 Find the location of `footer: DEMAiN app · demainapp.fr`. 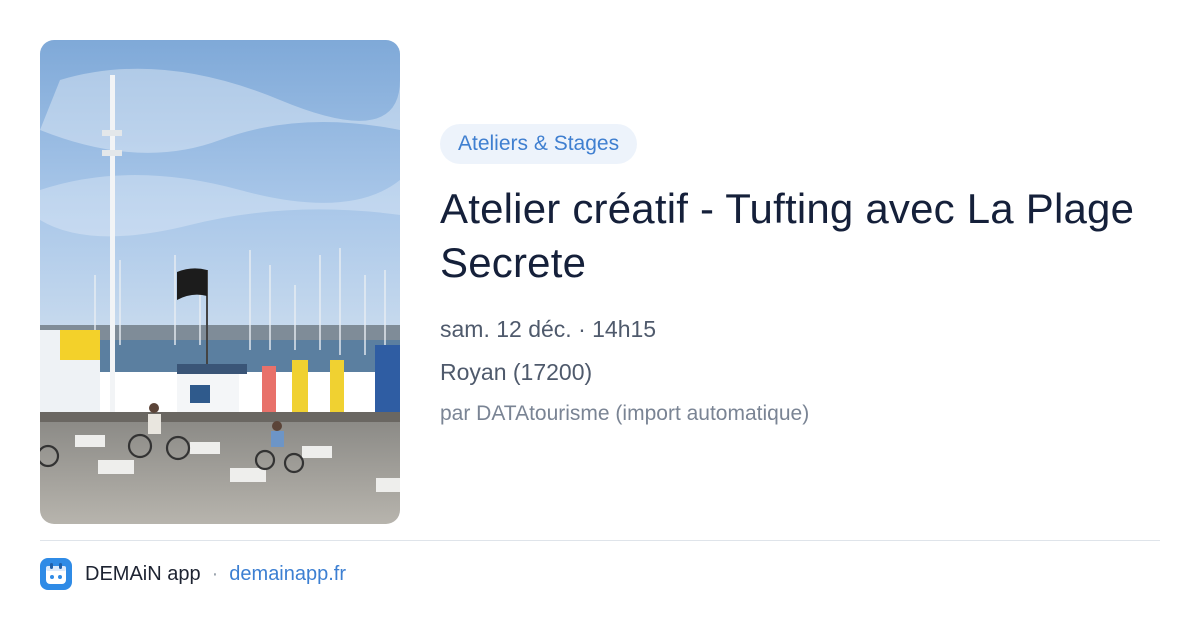

footer: DEMAiN app · demainapp.fr is located at coordinates (193, 574).